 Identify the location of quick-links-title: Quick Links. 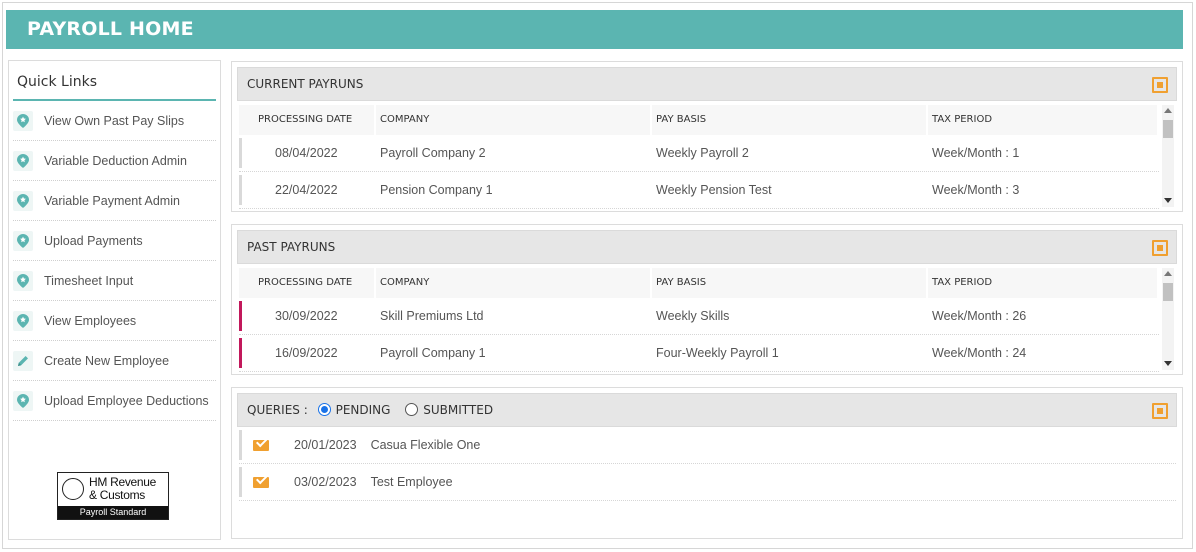
(114, 85).